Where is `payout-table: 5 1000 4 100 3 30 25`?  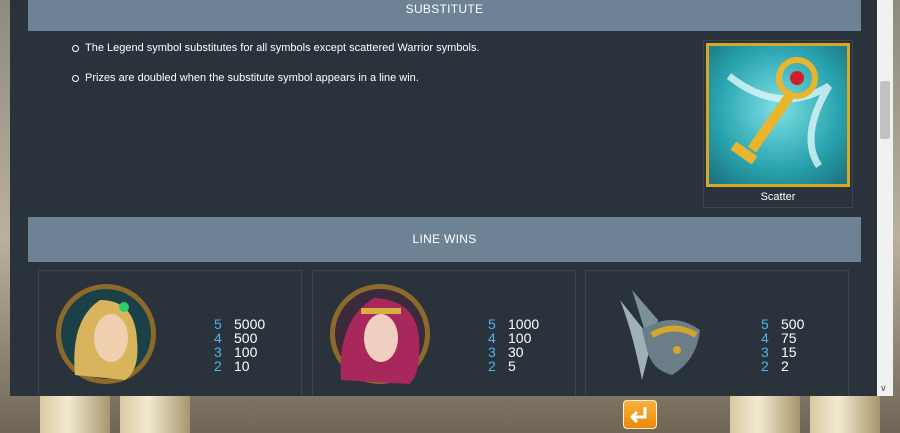 payout-table: 5 1000 4 100 3 30 25 is located at coordinates (513, 345).